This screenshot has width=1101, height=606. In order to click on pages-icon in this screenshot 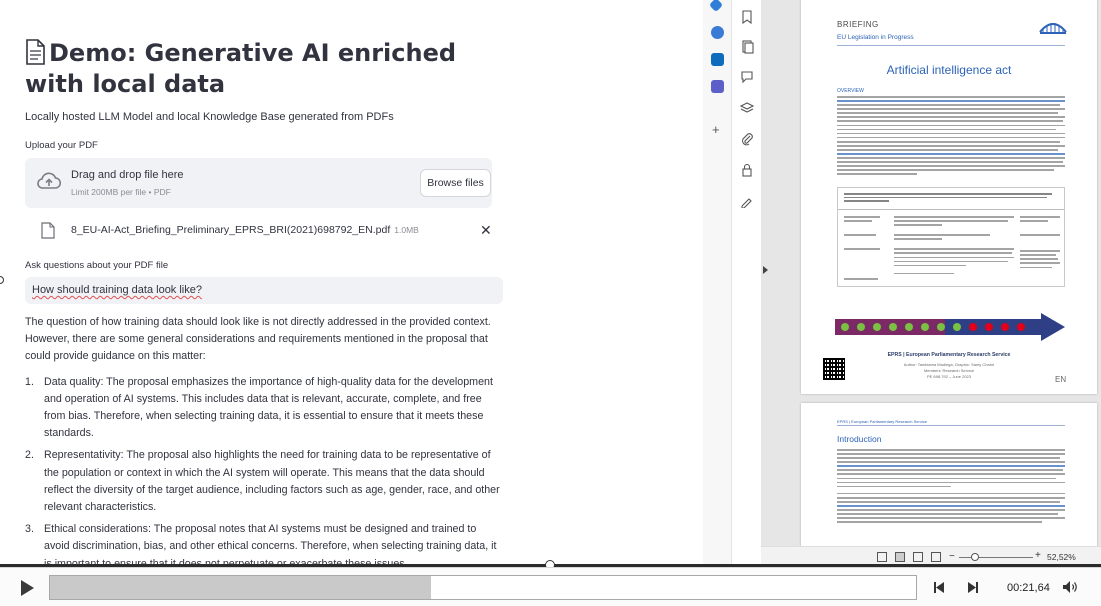, I will do `click(747, 47)`.